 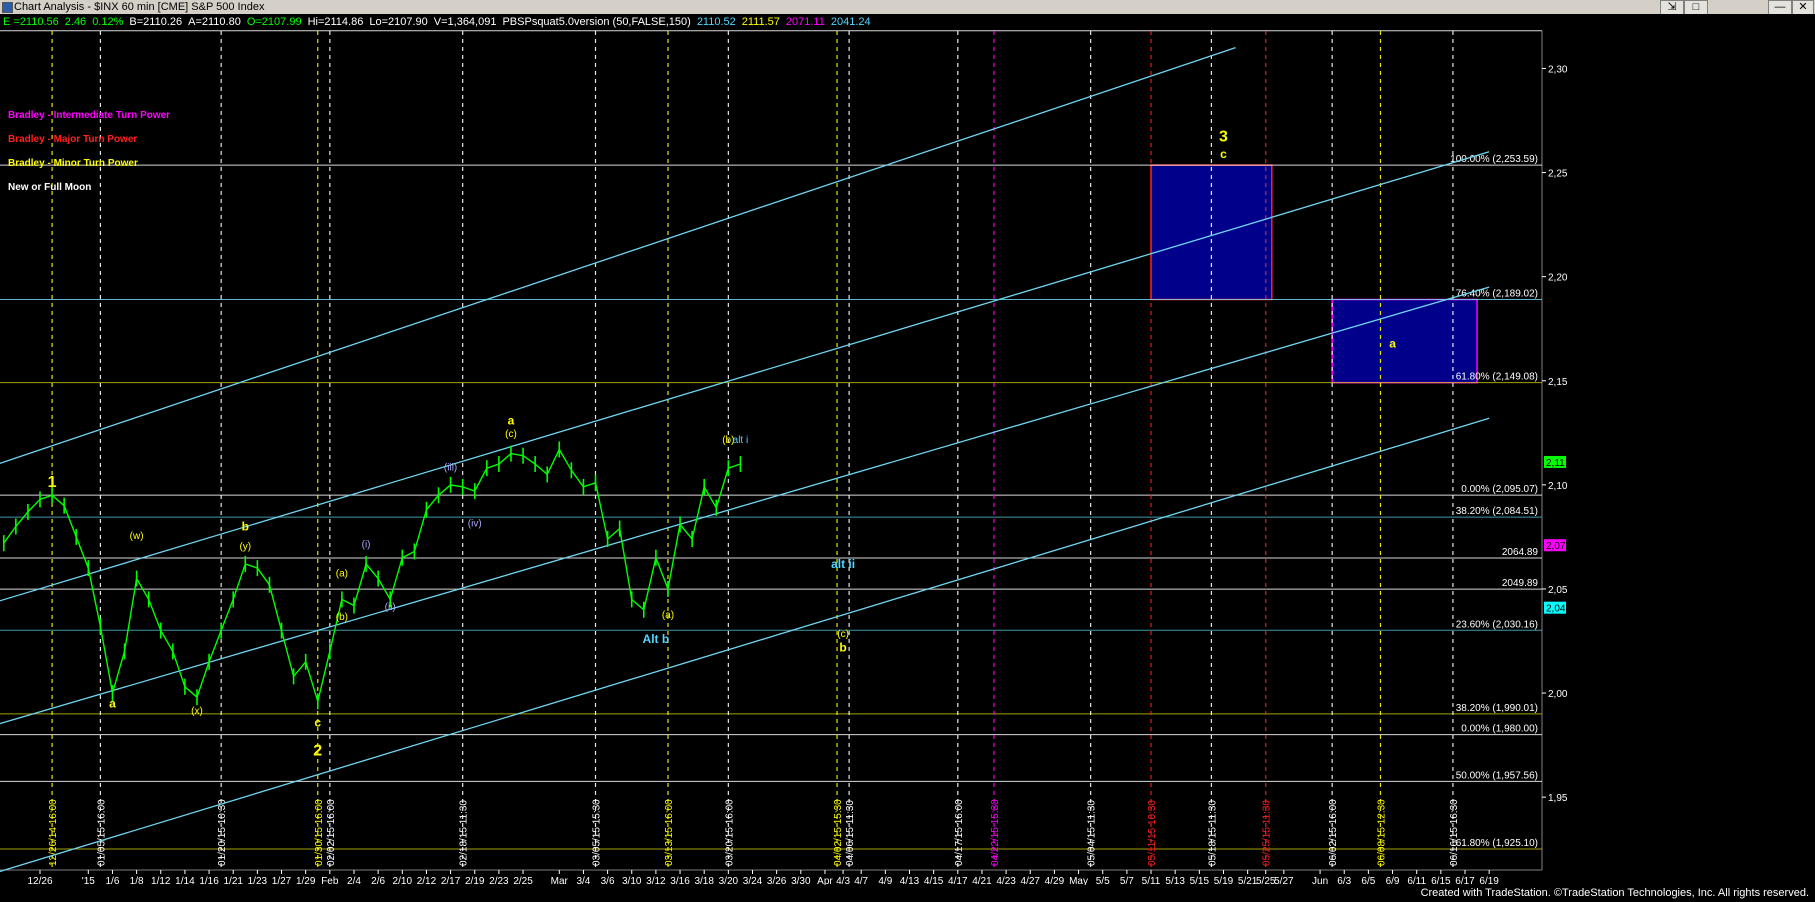 I want to click on y-tick-label: 2,00, so click(x=1558, y=694).